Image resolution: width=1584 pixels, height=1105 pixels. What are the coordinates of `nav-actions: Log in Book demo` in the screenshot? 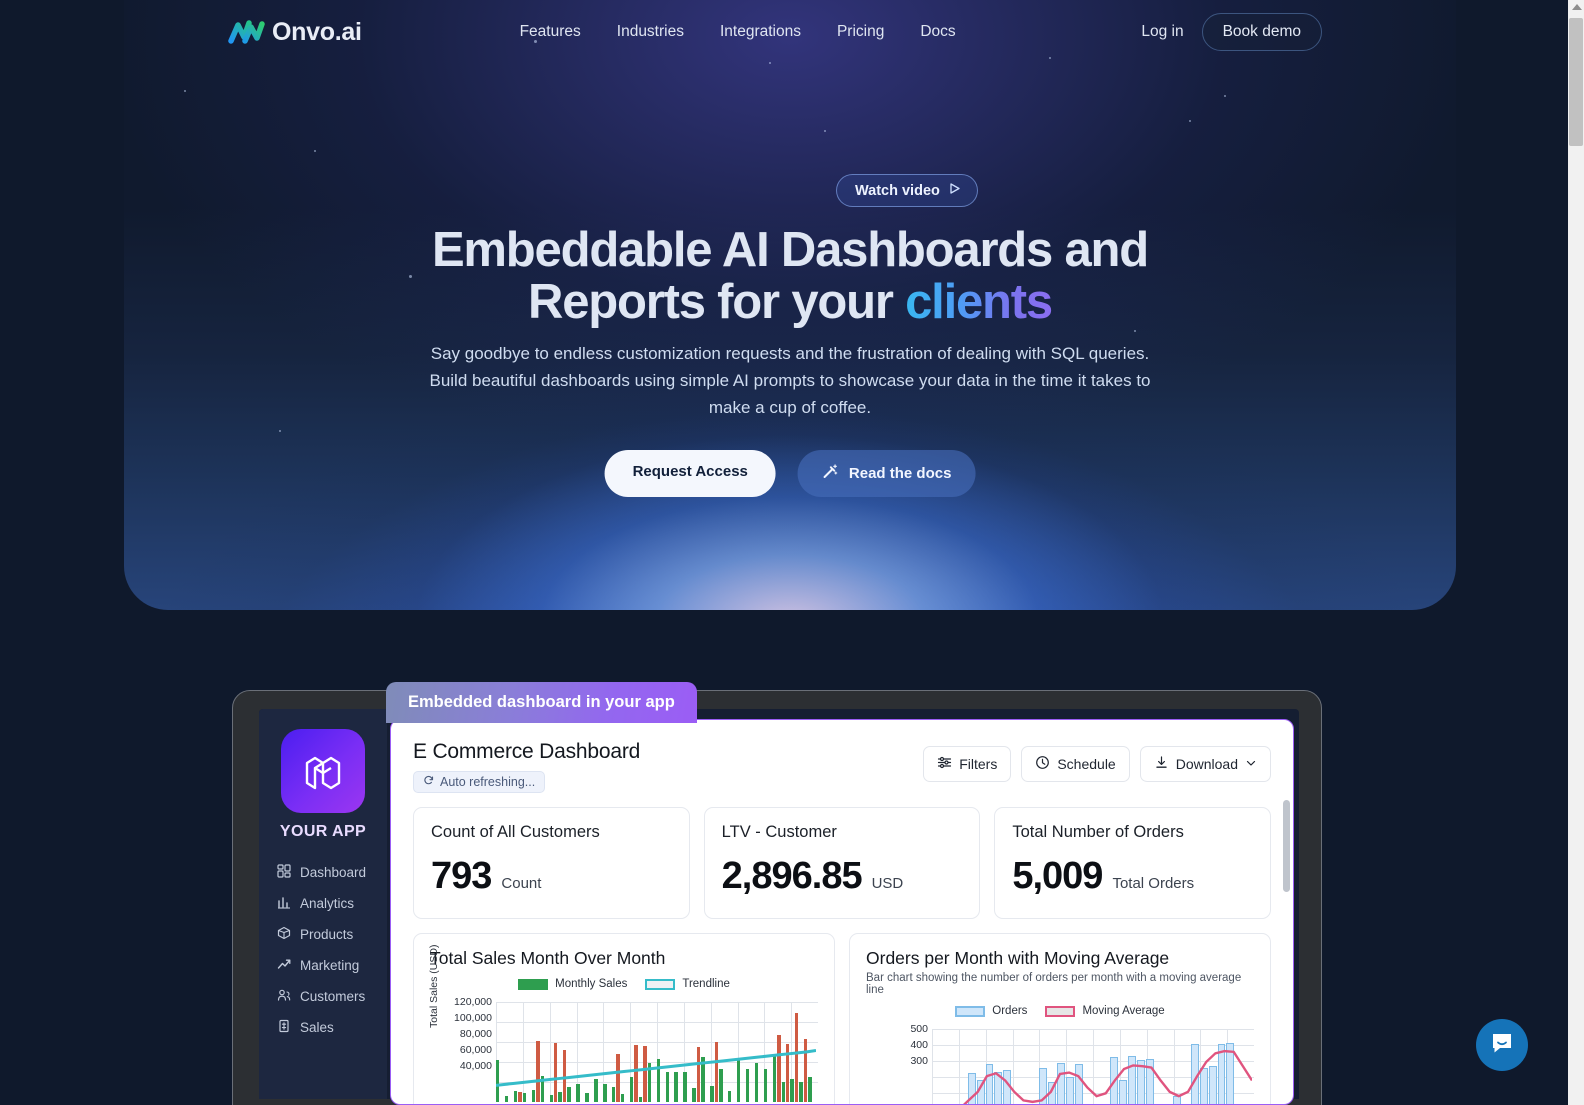 It's located at (1231, 32).